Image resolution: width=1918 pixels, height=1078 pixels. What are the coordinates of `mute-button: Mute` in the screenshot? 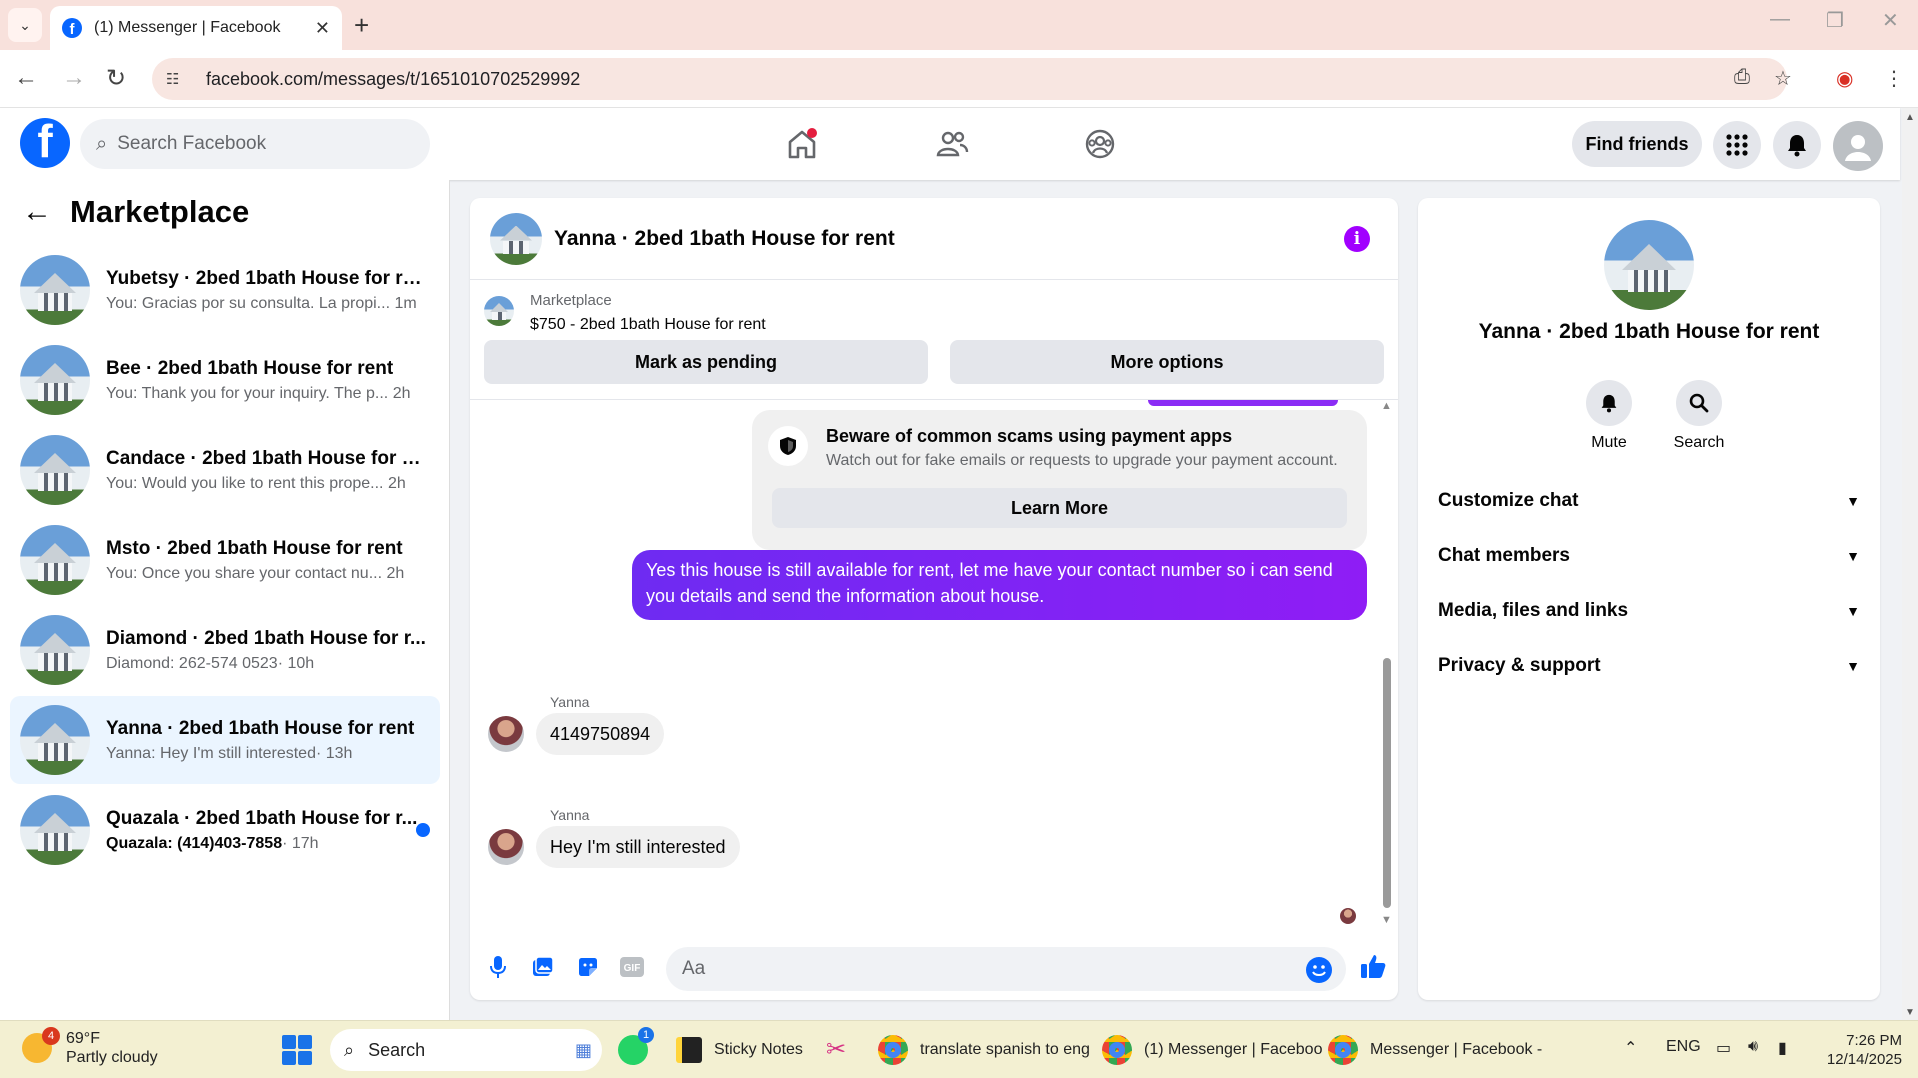 It's located at (1609, 416).